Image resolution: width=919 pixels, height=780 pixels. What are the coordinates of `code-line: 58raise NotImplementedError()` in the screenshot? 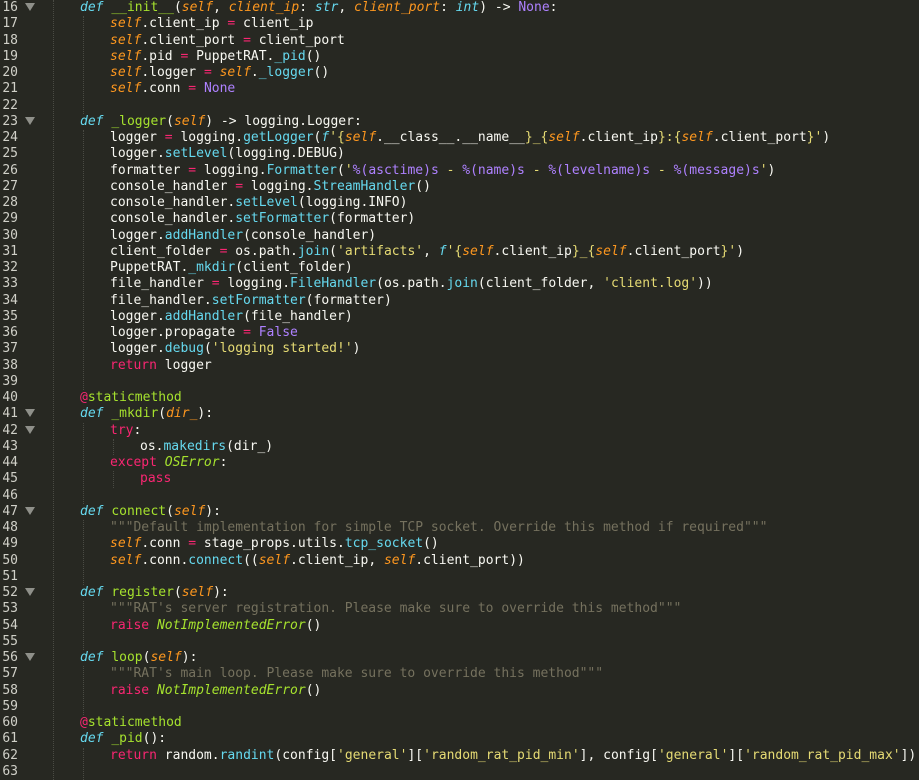 It's located at (459, 691).